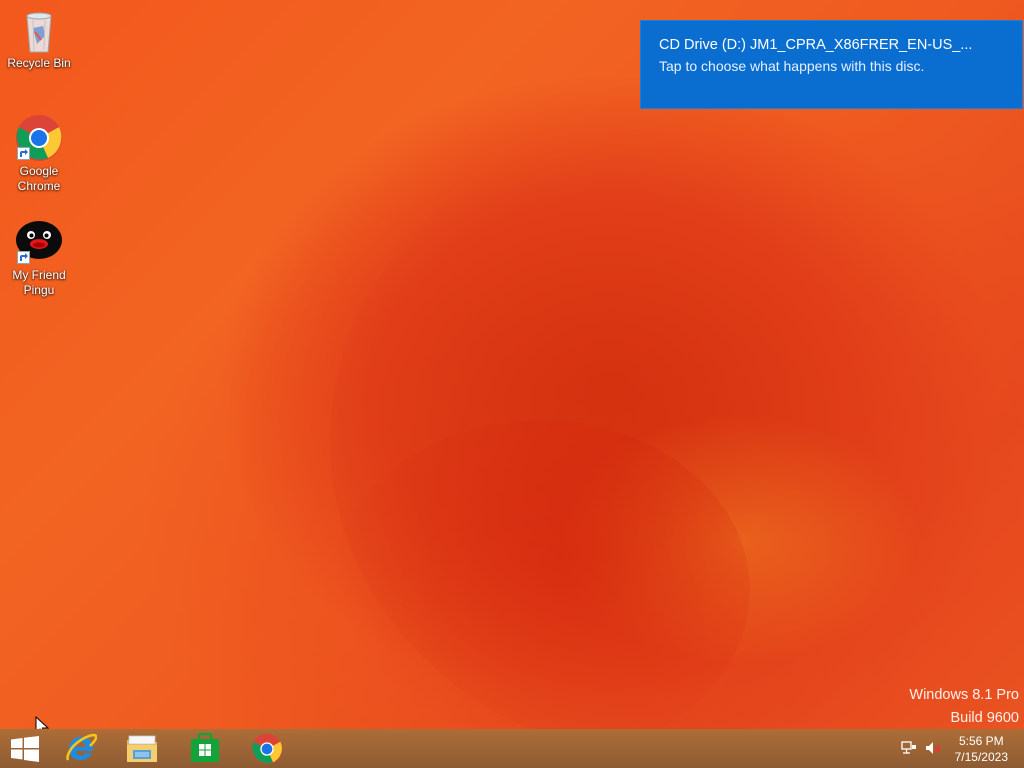  I want to click on pingu-icon, so click(39, 242).